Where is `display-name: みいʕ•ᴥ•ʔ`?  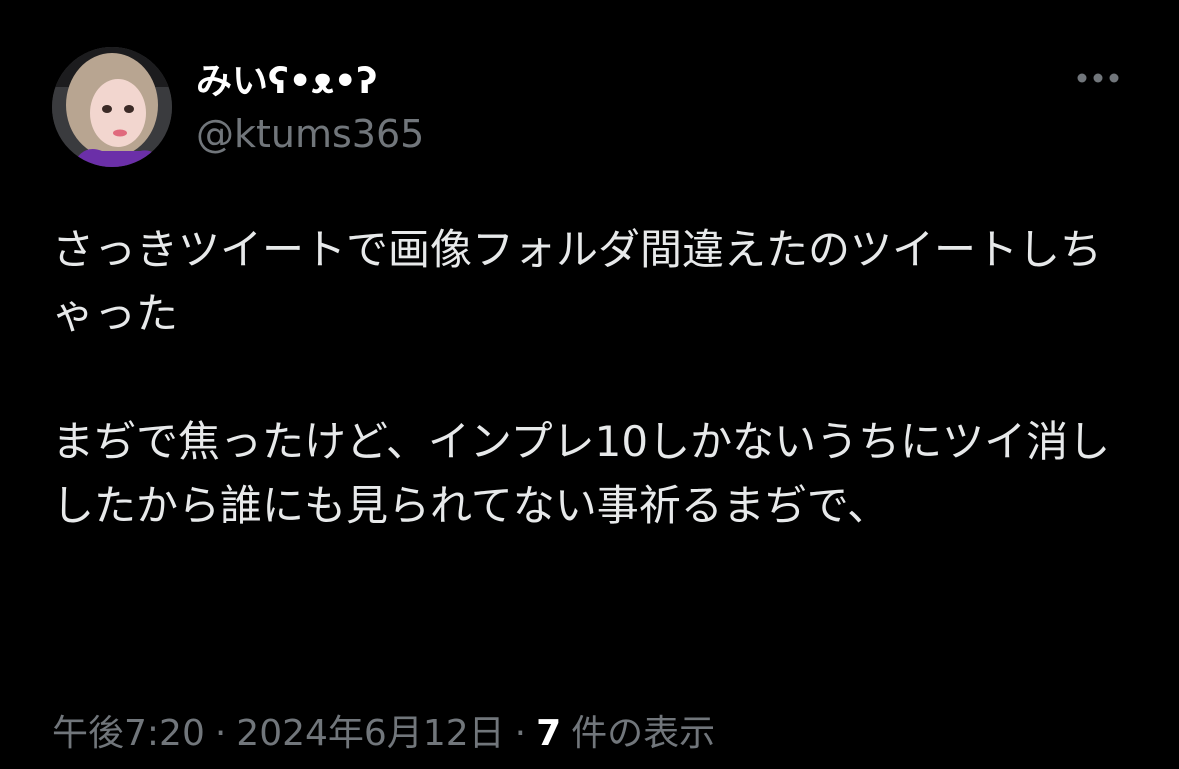
display-name: みいʕ•ᴥ•ʔ is located at coordinates (286, 78).